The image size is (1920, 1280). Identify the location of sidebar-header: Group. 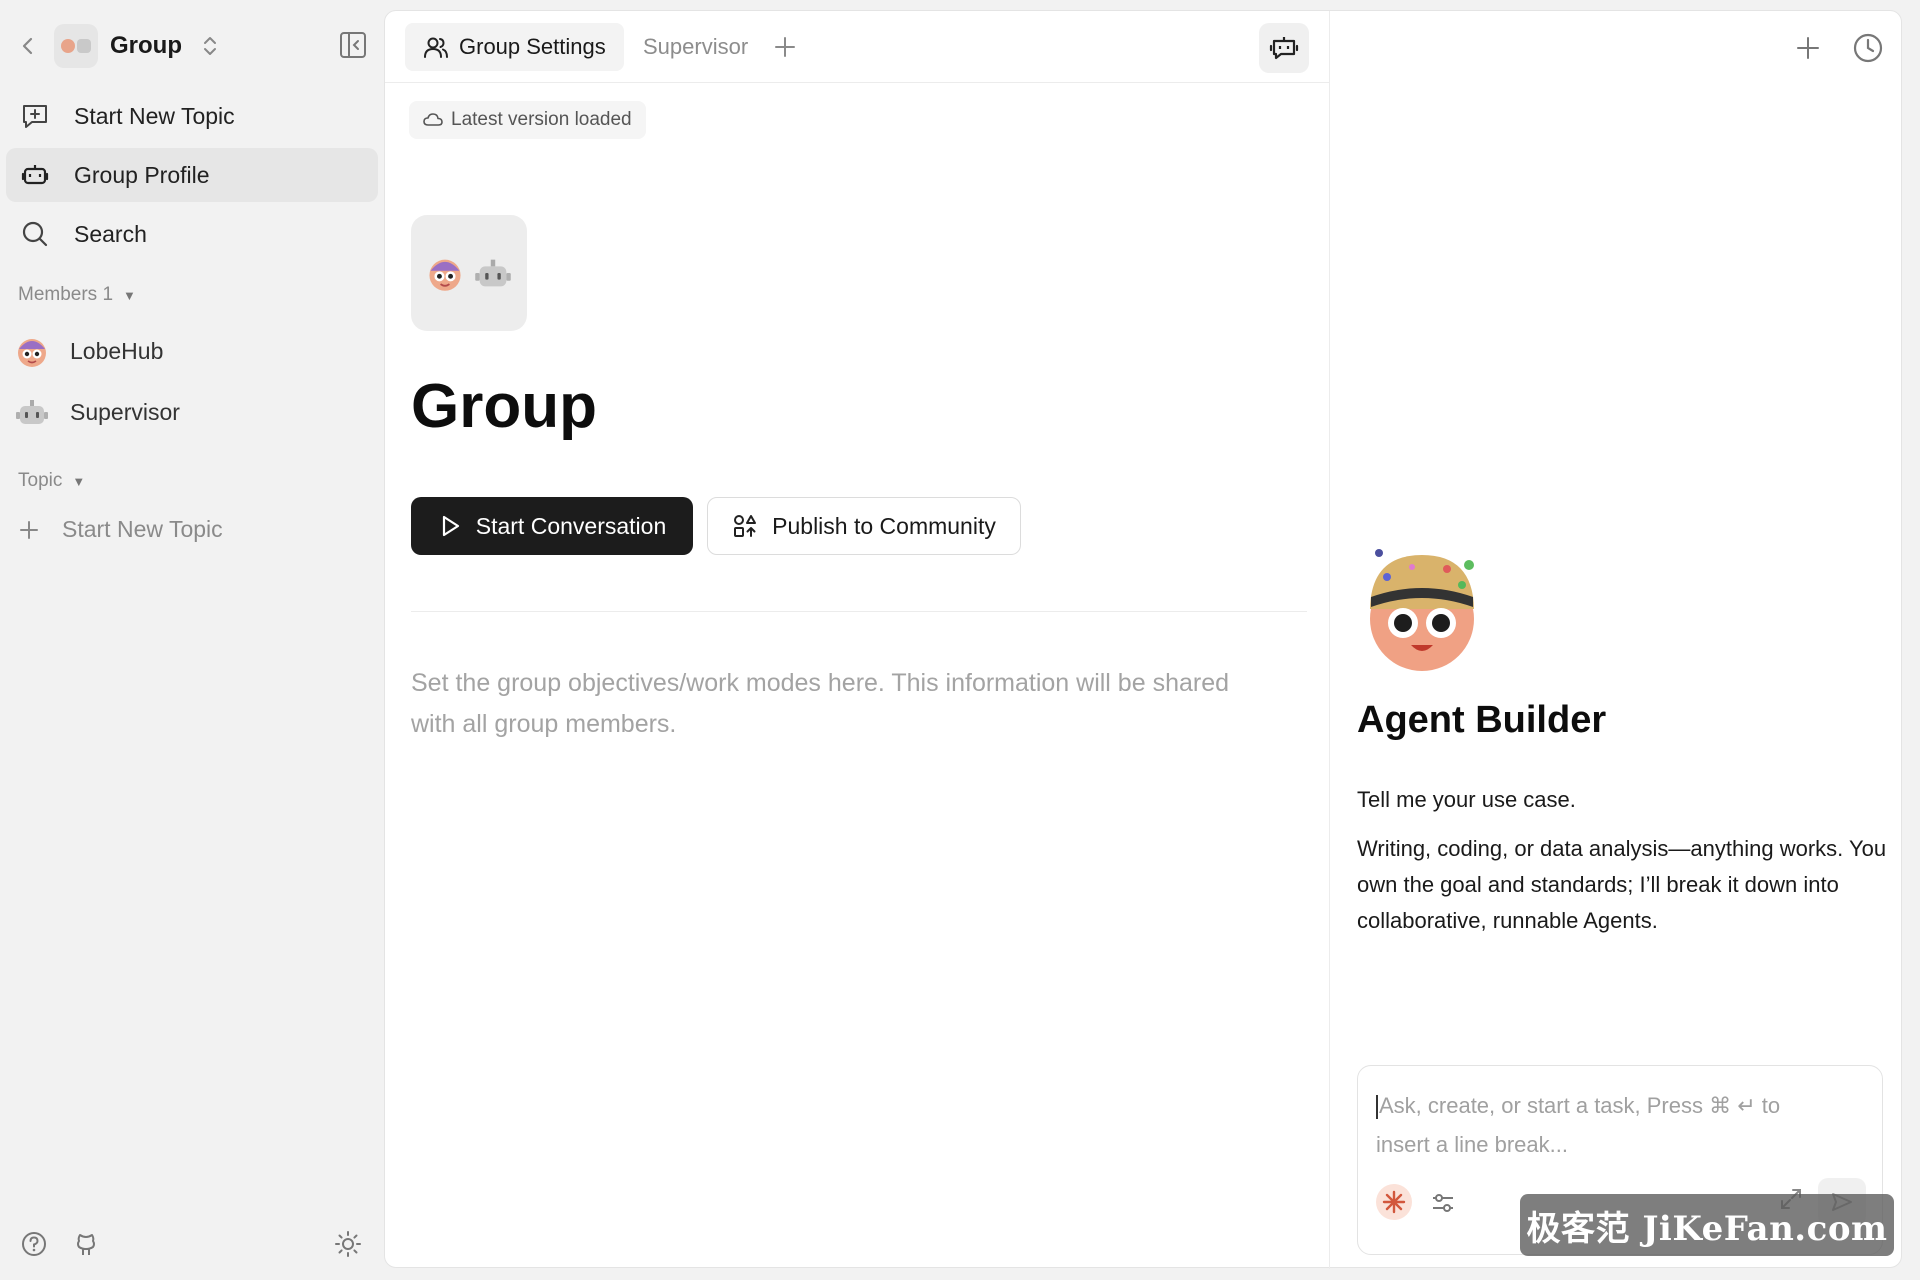
(191, 46).